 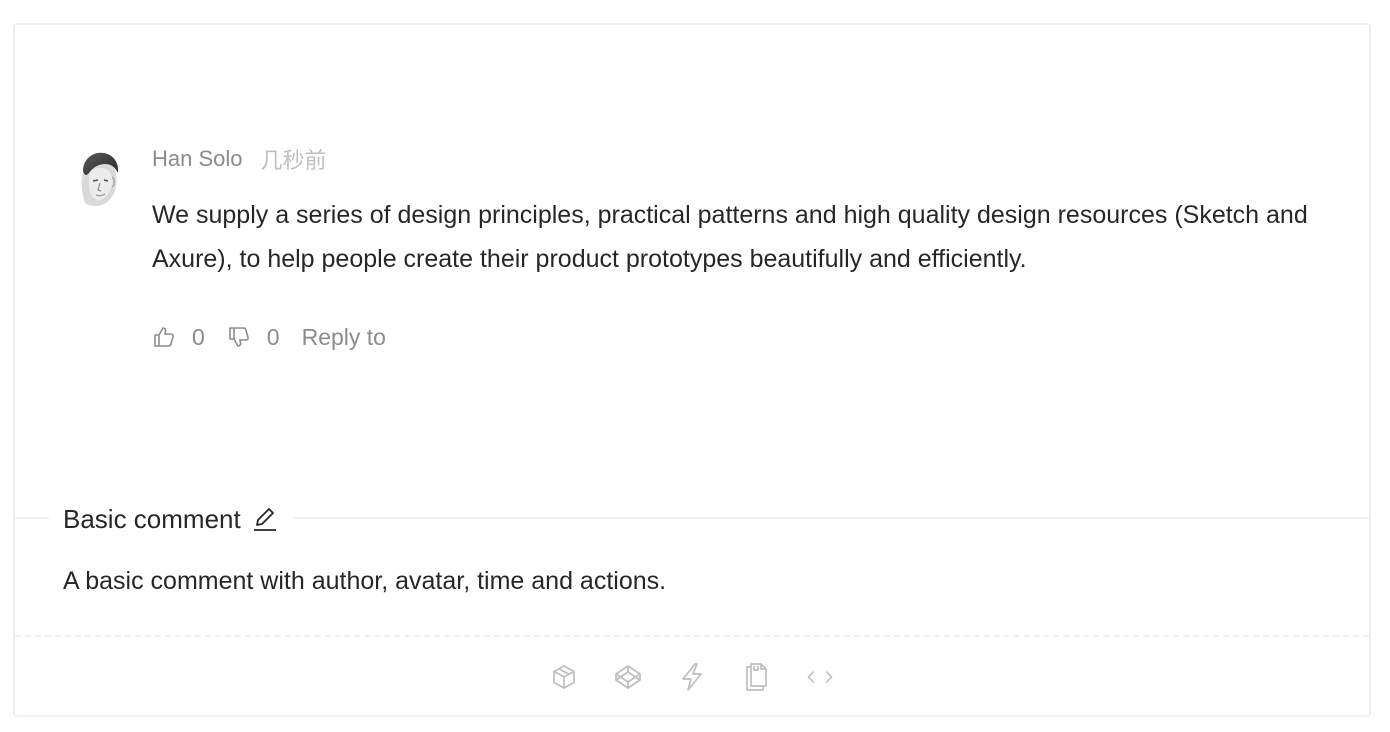 I want to click on stackblitz-button, so click(x=692, y=677).